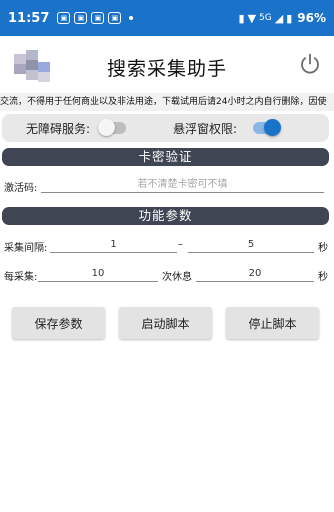 The width and height of the screenshot is (334, 512). I want to click on power-icon, so click(310, 64).